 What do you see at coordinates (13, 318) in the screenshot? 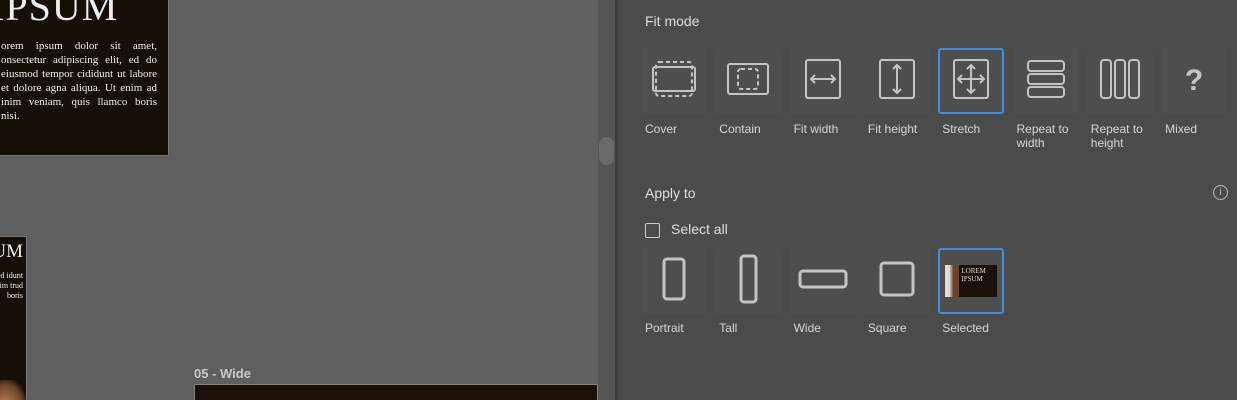
I see `page-card: UM met, , sed idunt agna inim trud boris` at bounding box center [13, 318].